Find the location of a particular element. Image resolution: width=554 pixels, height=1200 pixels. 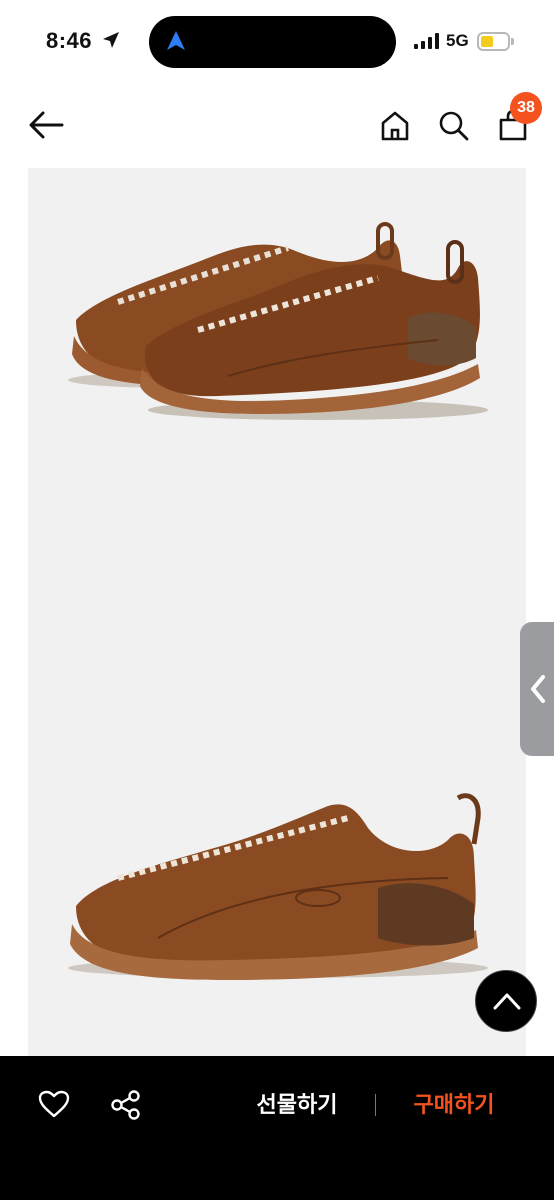

chevron-up-icon is located at coordinates (507, 1001).